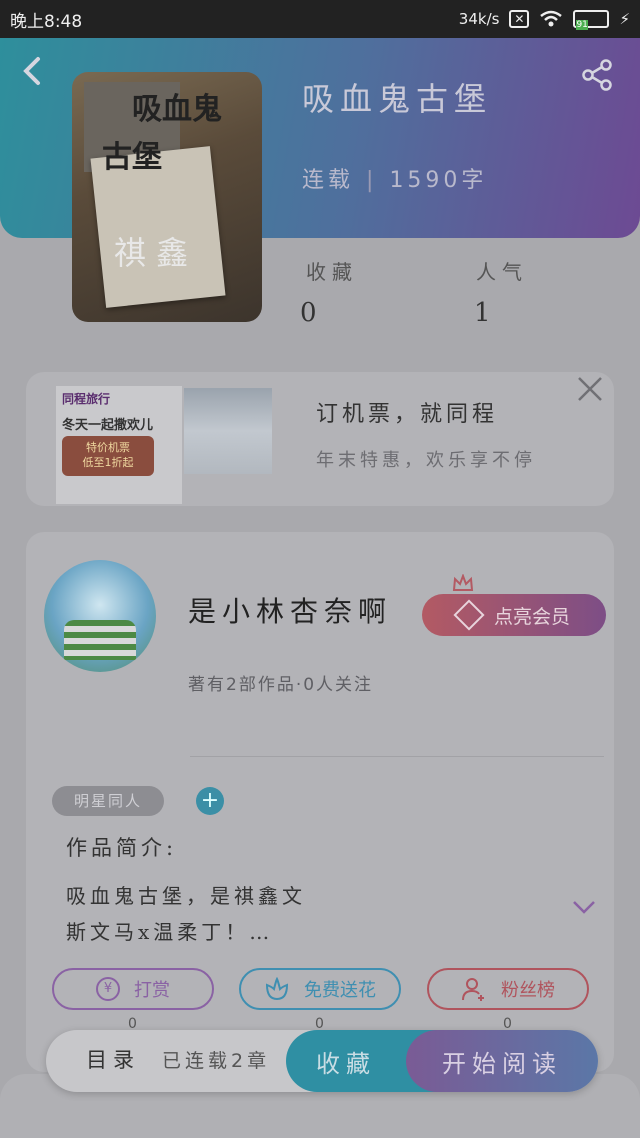  I want to click on serial-status: 已连载2章, so click(216, 1061).